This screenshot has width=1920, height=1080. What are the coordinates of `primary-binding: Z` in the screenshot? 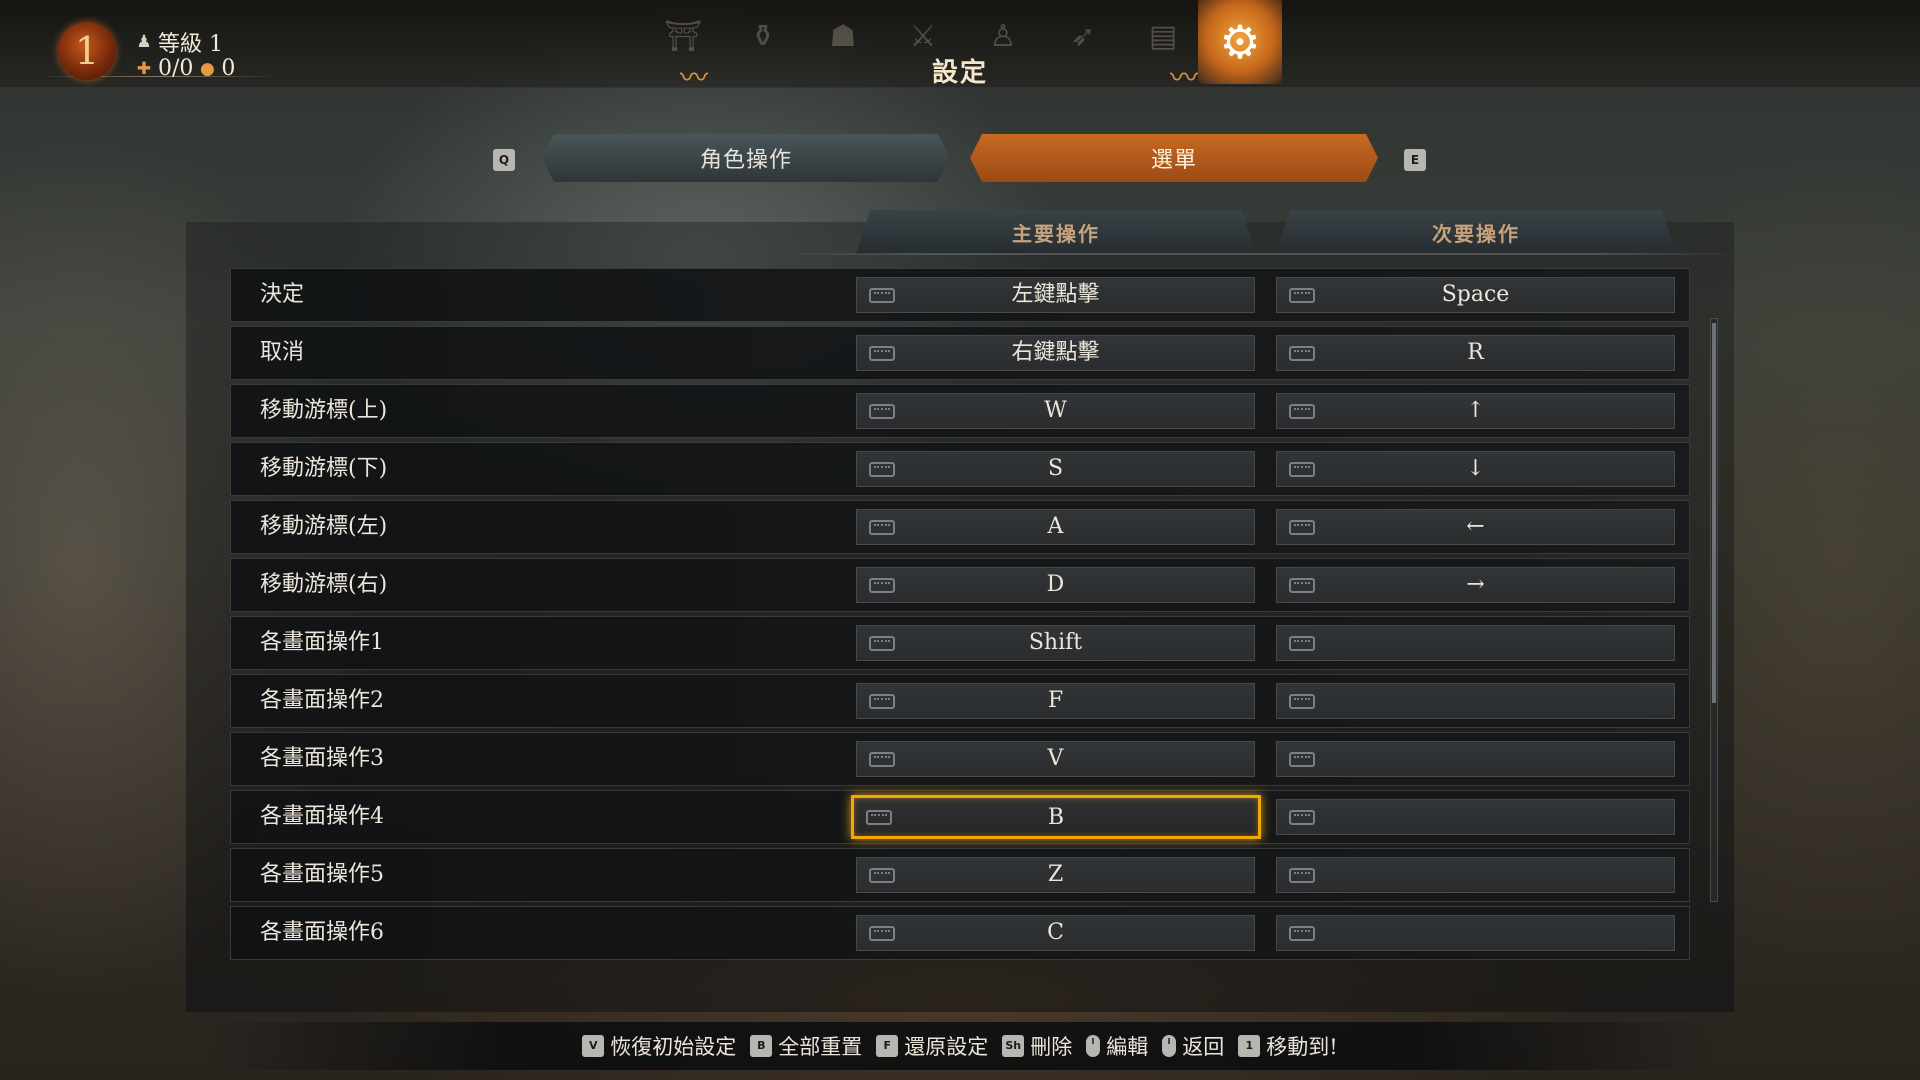 It's located at (1055, 875).